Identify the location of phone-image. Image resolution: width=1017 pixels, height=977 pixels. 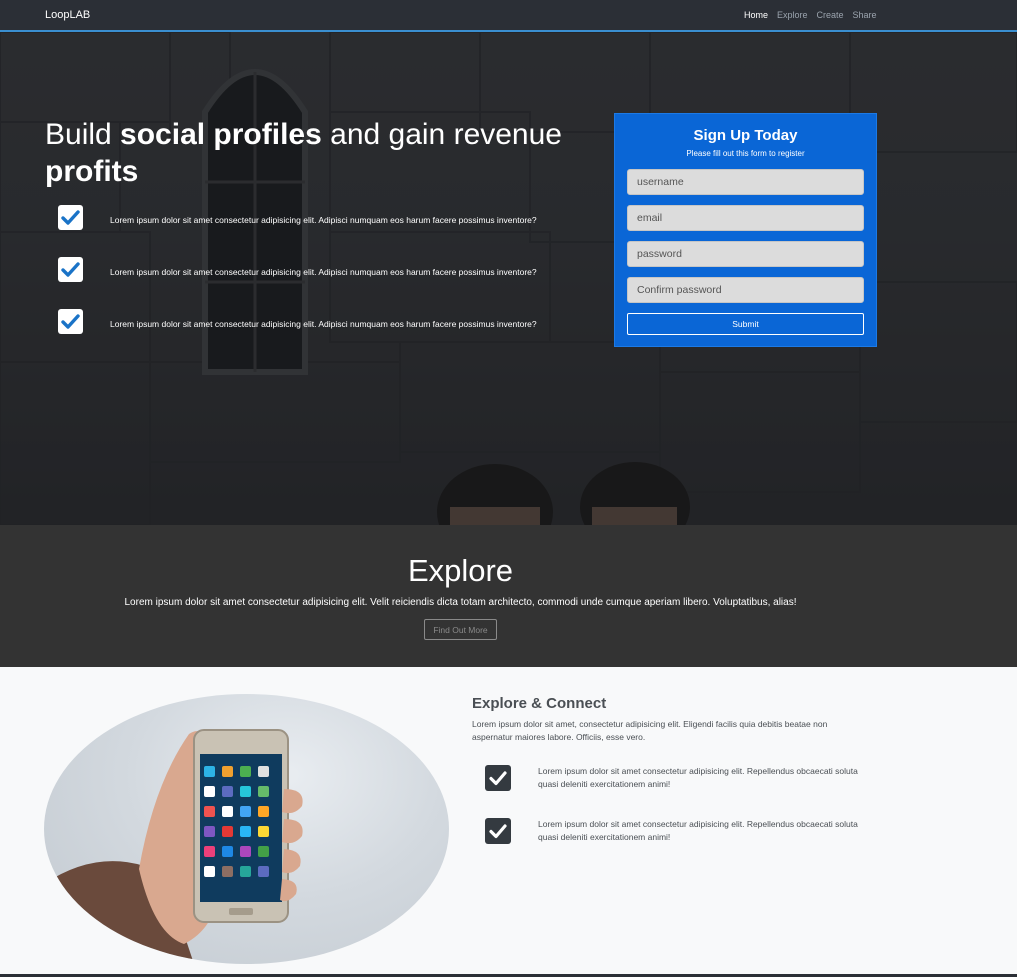
(246, 829).